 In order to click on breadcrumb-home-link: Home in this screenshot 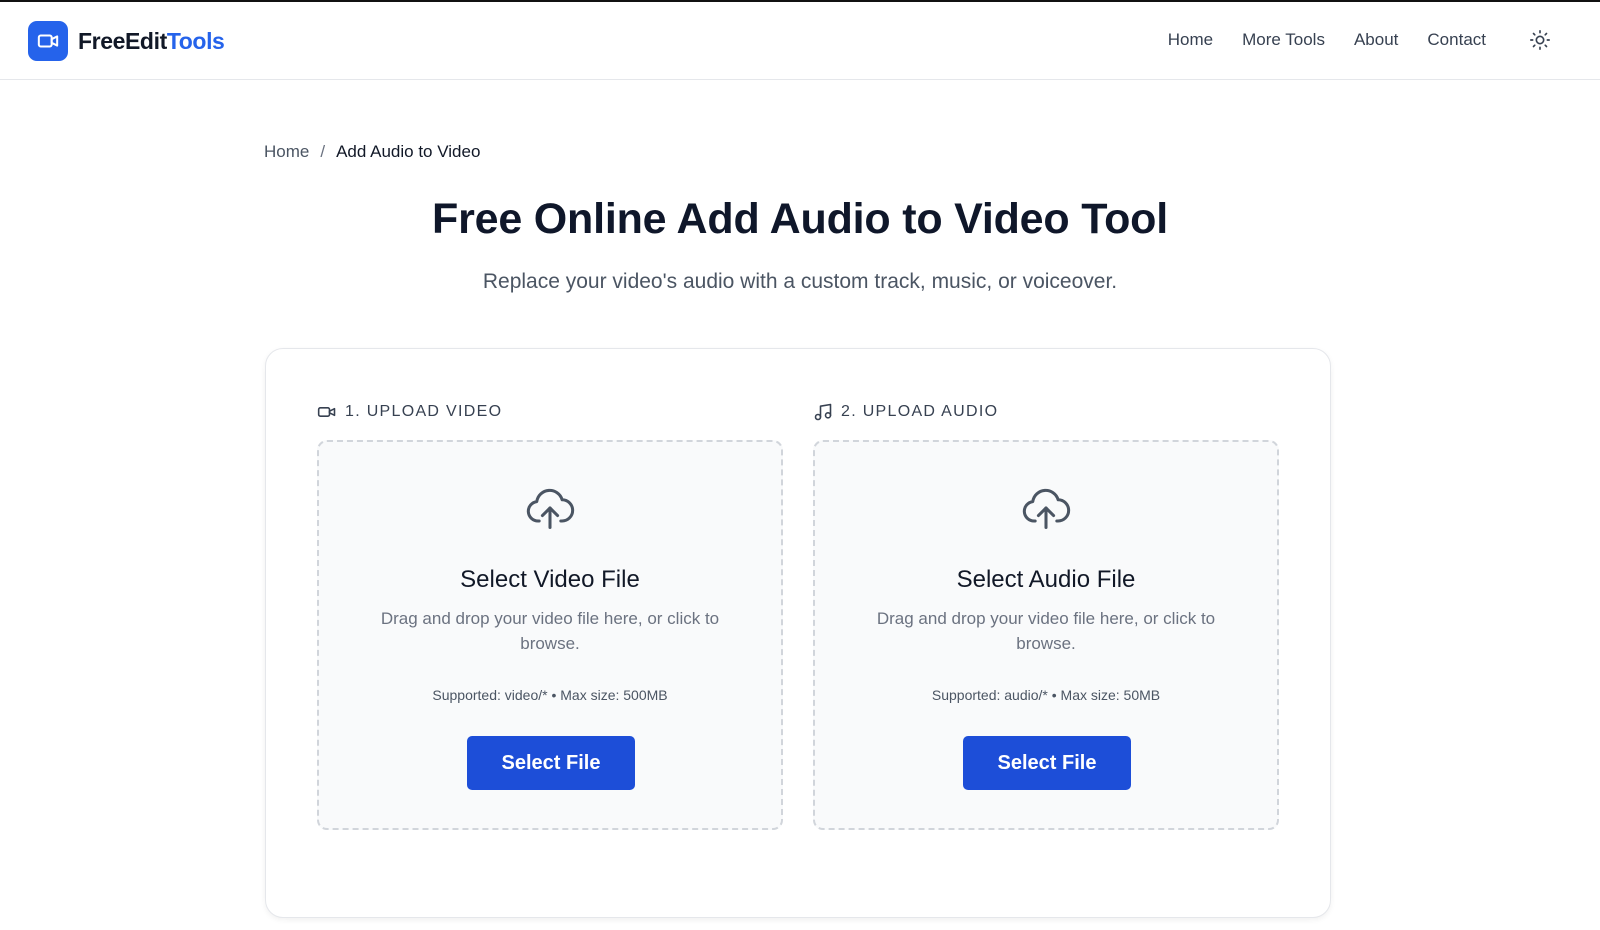, I will do `click(286, 152)`.